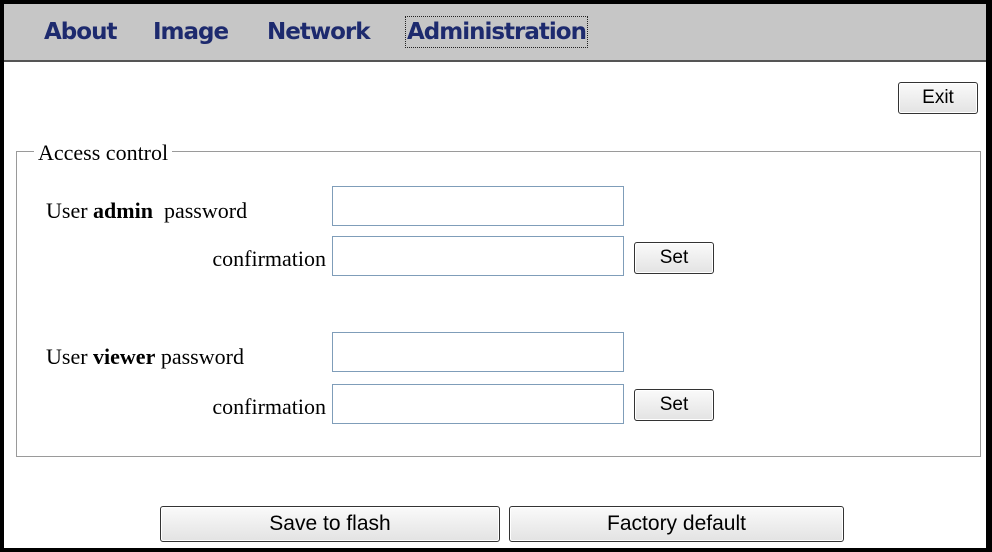  What do you see at coordinates (269, 258) in the screenshot?
I see `admin-confirmation-label: confirmation` at bounding box center [269, 258].